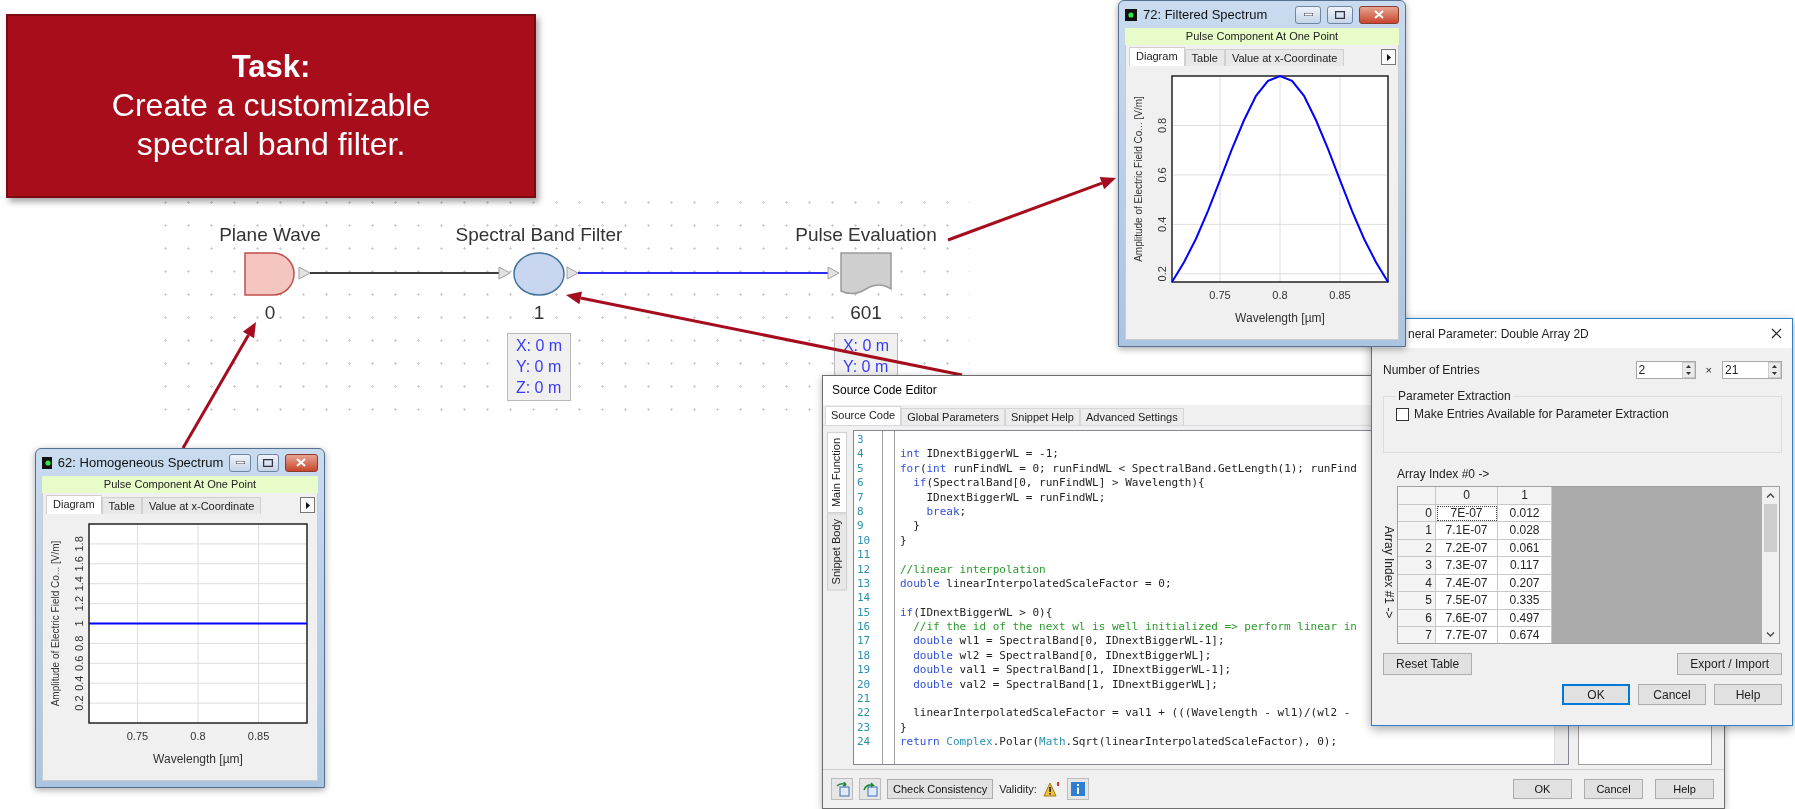 This screenshot has height=809, width=1795. What do you see at coordinates (539, 367) in the screenshot?
I see `coordinate-label: Y: 0 m` at bounding box center [539, 367].